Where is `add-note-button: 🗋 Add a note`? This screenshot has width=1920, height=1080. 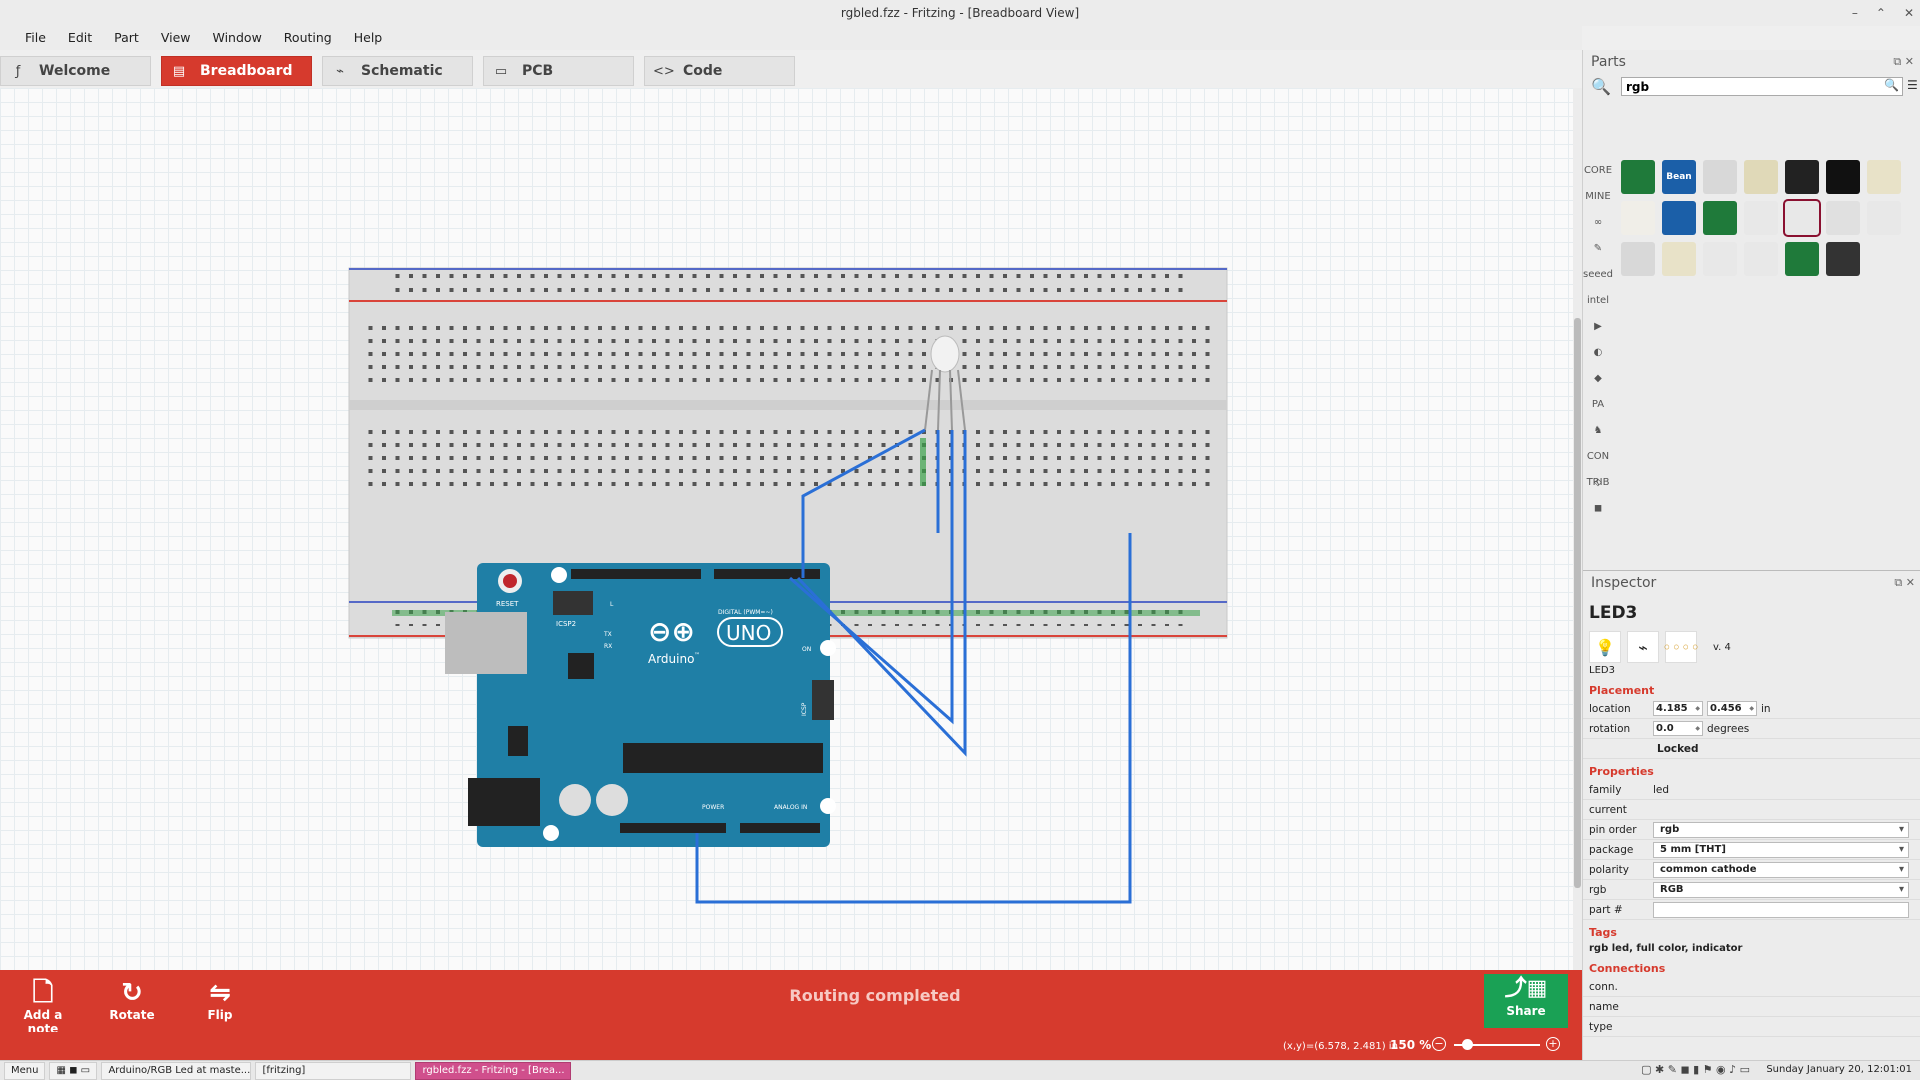 add-note-button: 🗋 Add a note is located at coordinates (43, 1007).